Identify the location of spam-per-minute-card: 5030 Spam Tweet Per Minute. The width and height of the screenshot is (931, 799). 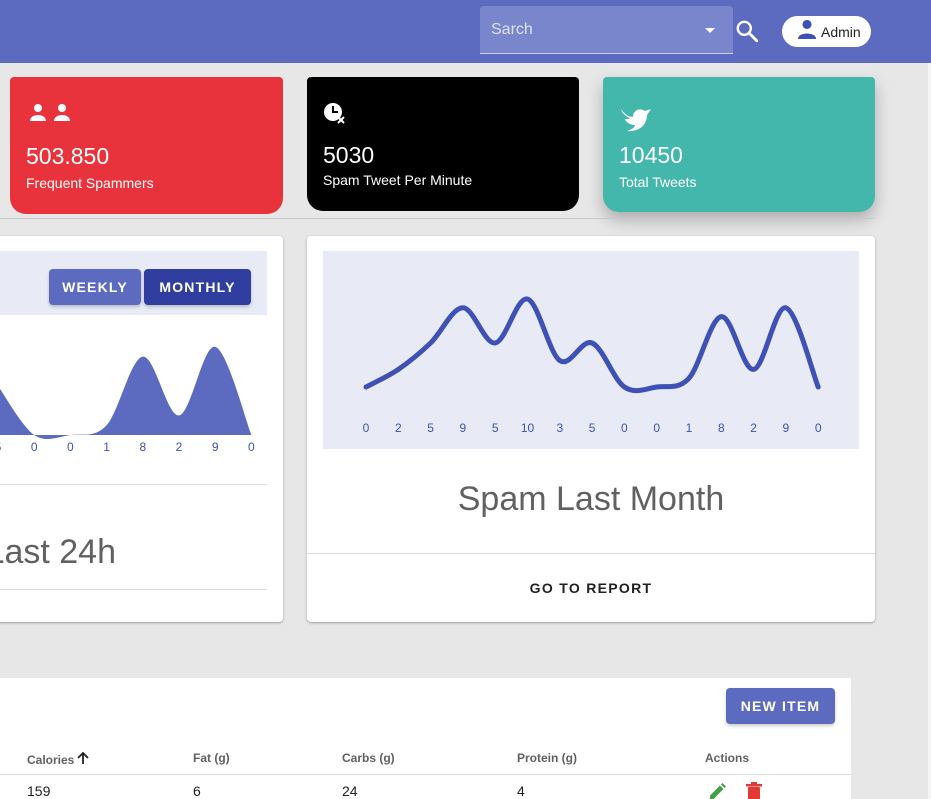
(443, 144).